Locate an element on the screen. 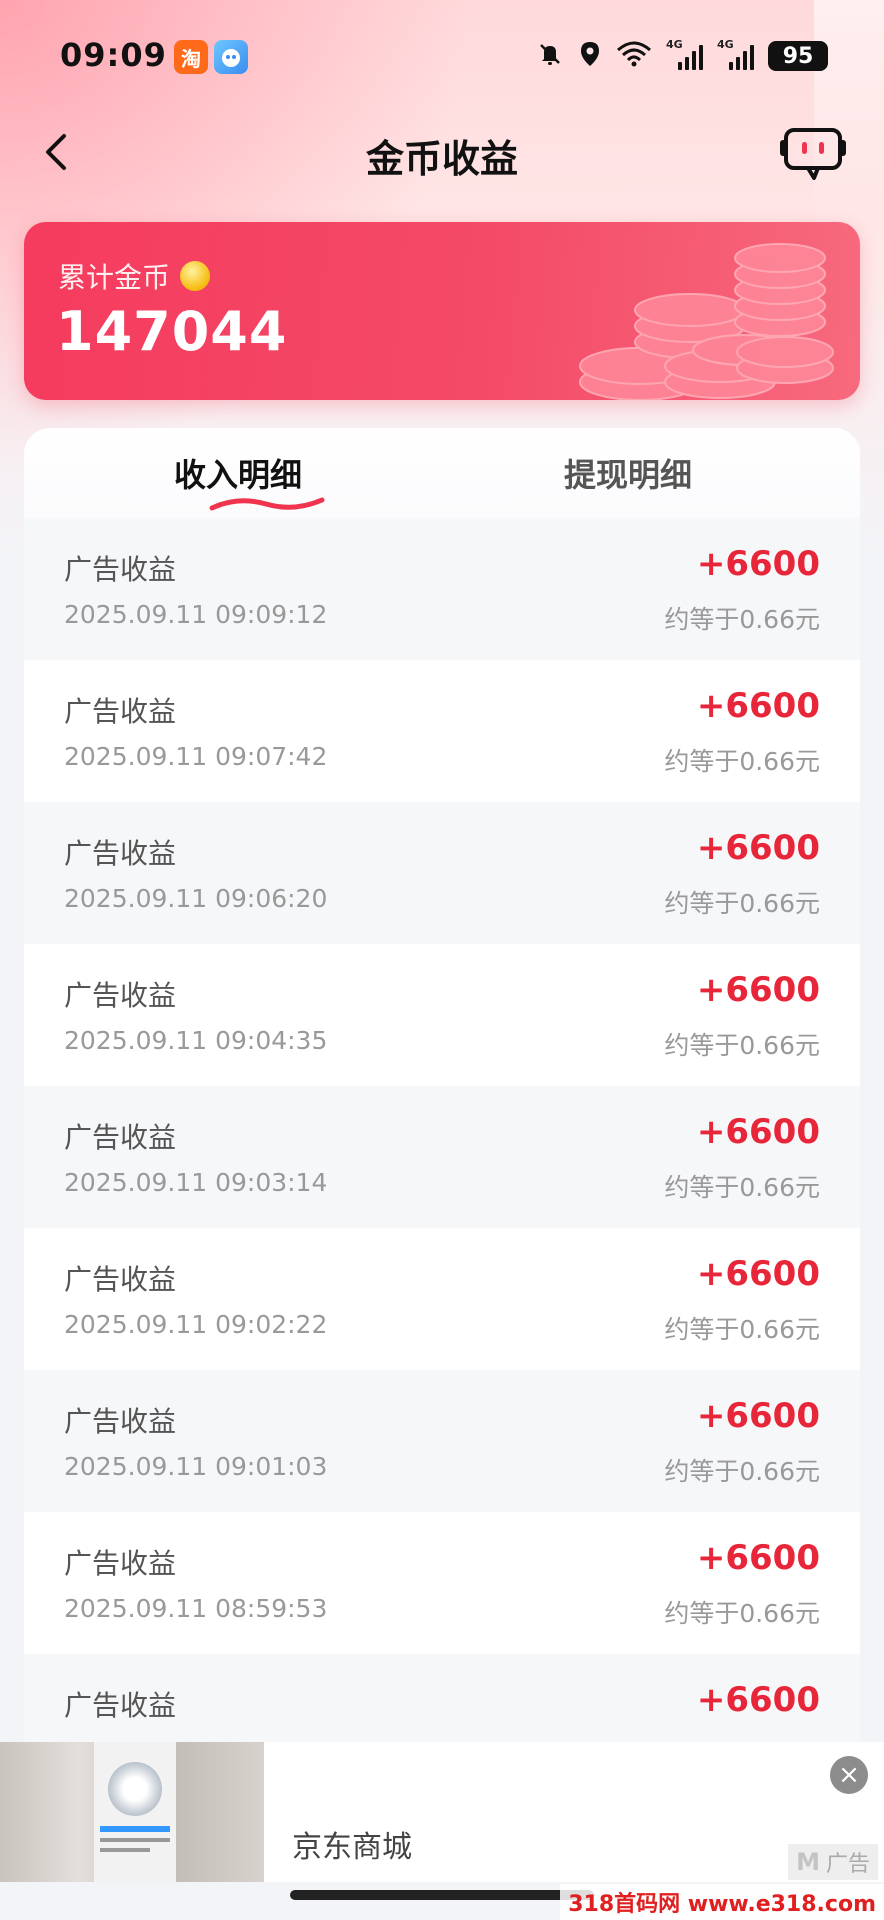 The width and height of the screenshot is (884, 1920). ad-label-badge: M 广告 is located at coordinates (833, 1862).